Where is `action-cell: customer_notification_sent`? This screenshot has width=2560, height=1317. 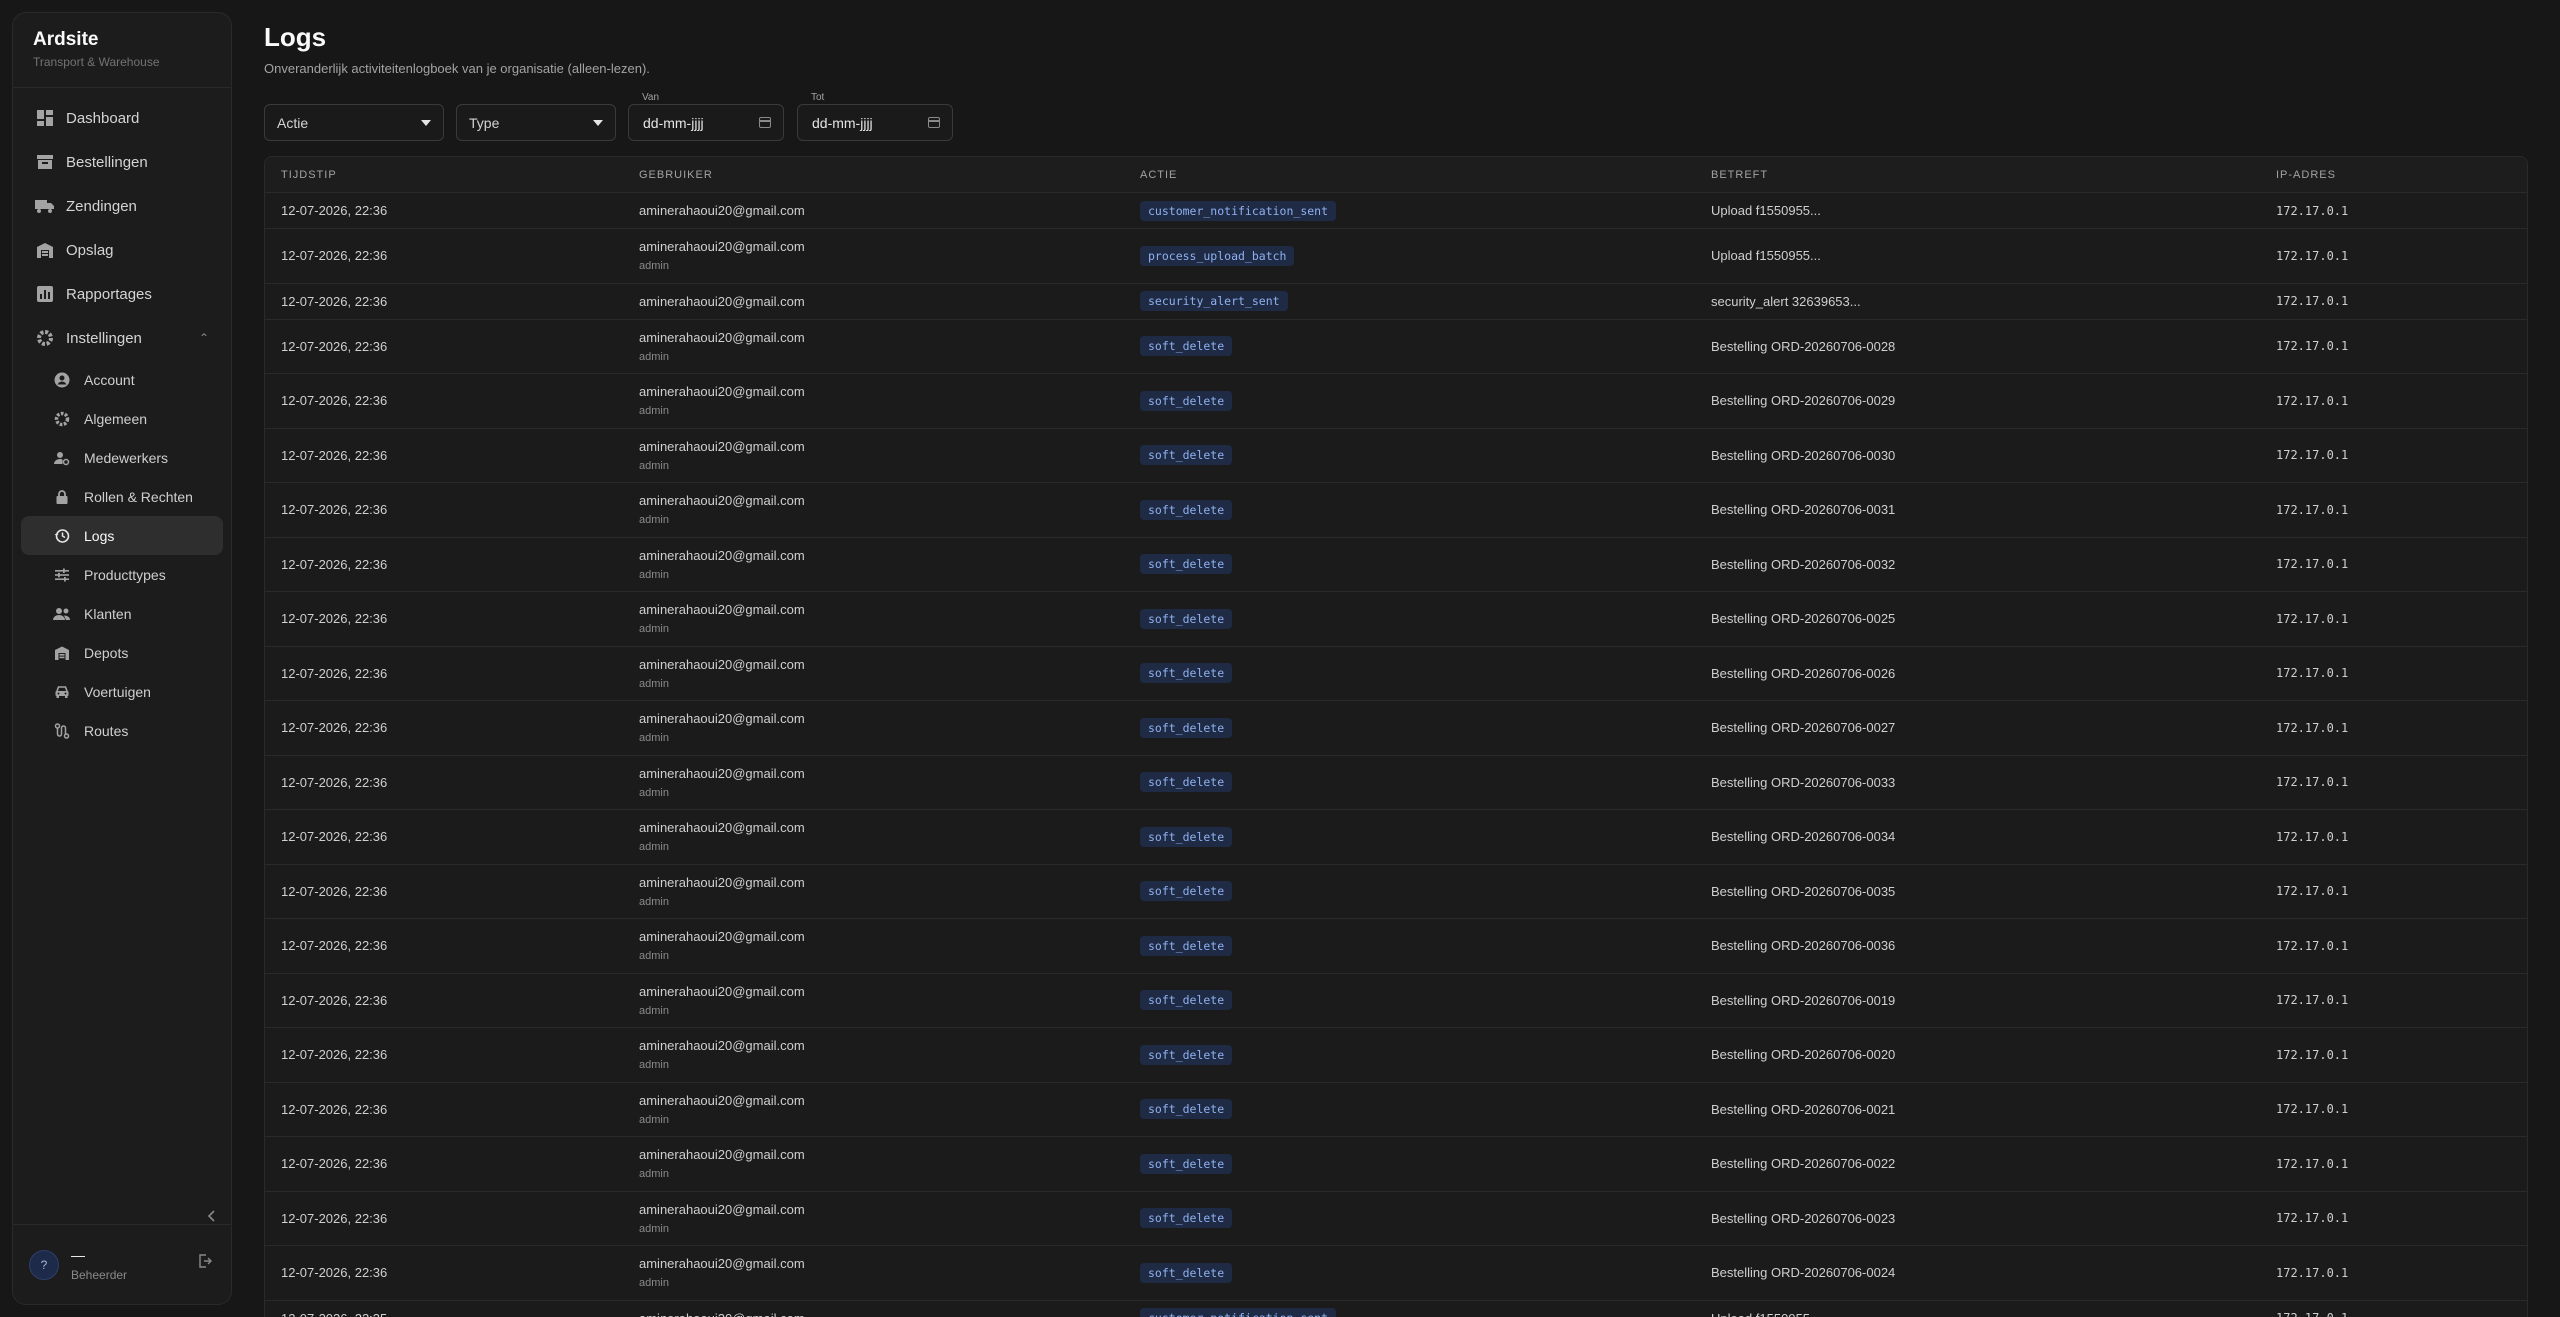
action-cell: customer_notification_sent is located at coordinates (1238, 210).